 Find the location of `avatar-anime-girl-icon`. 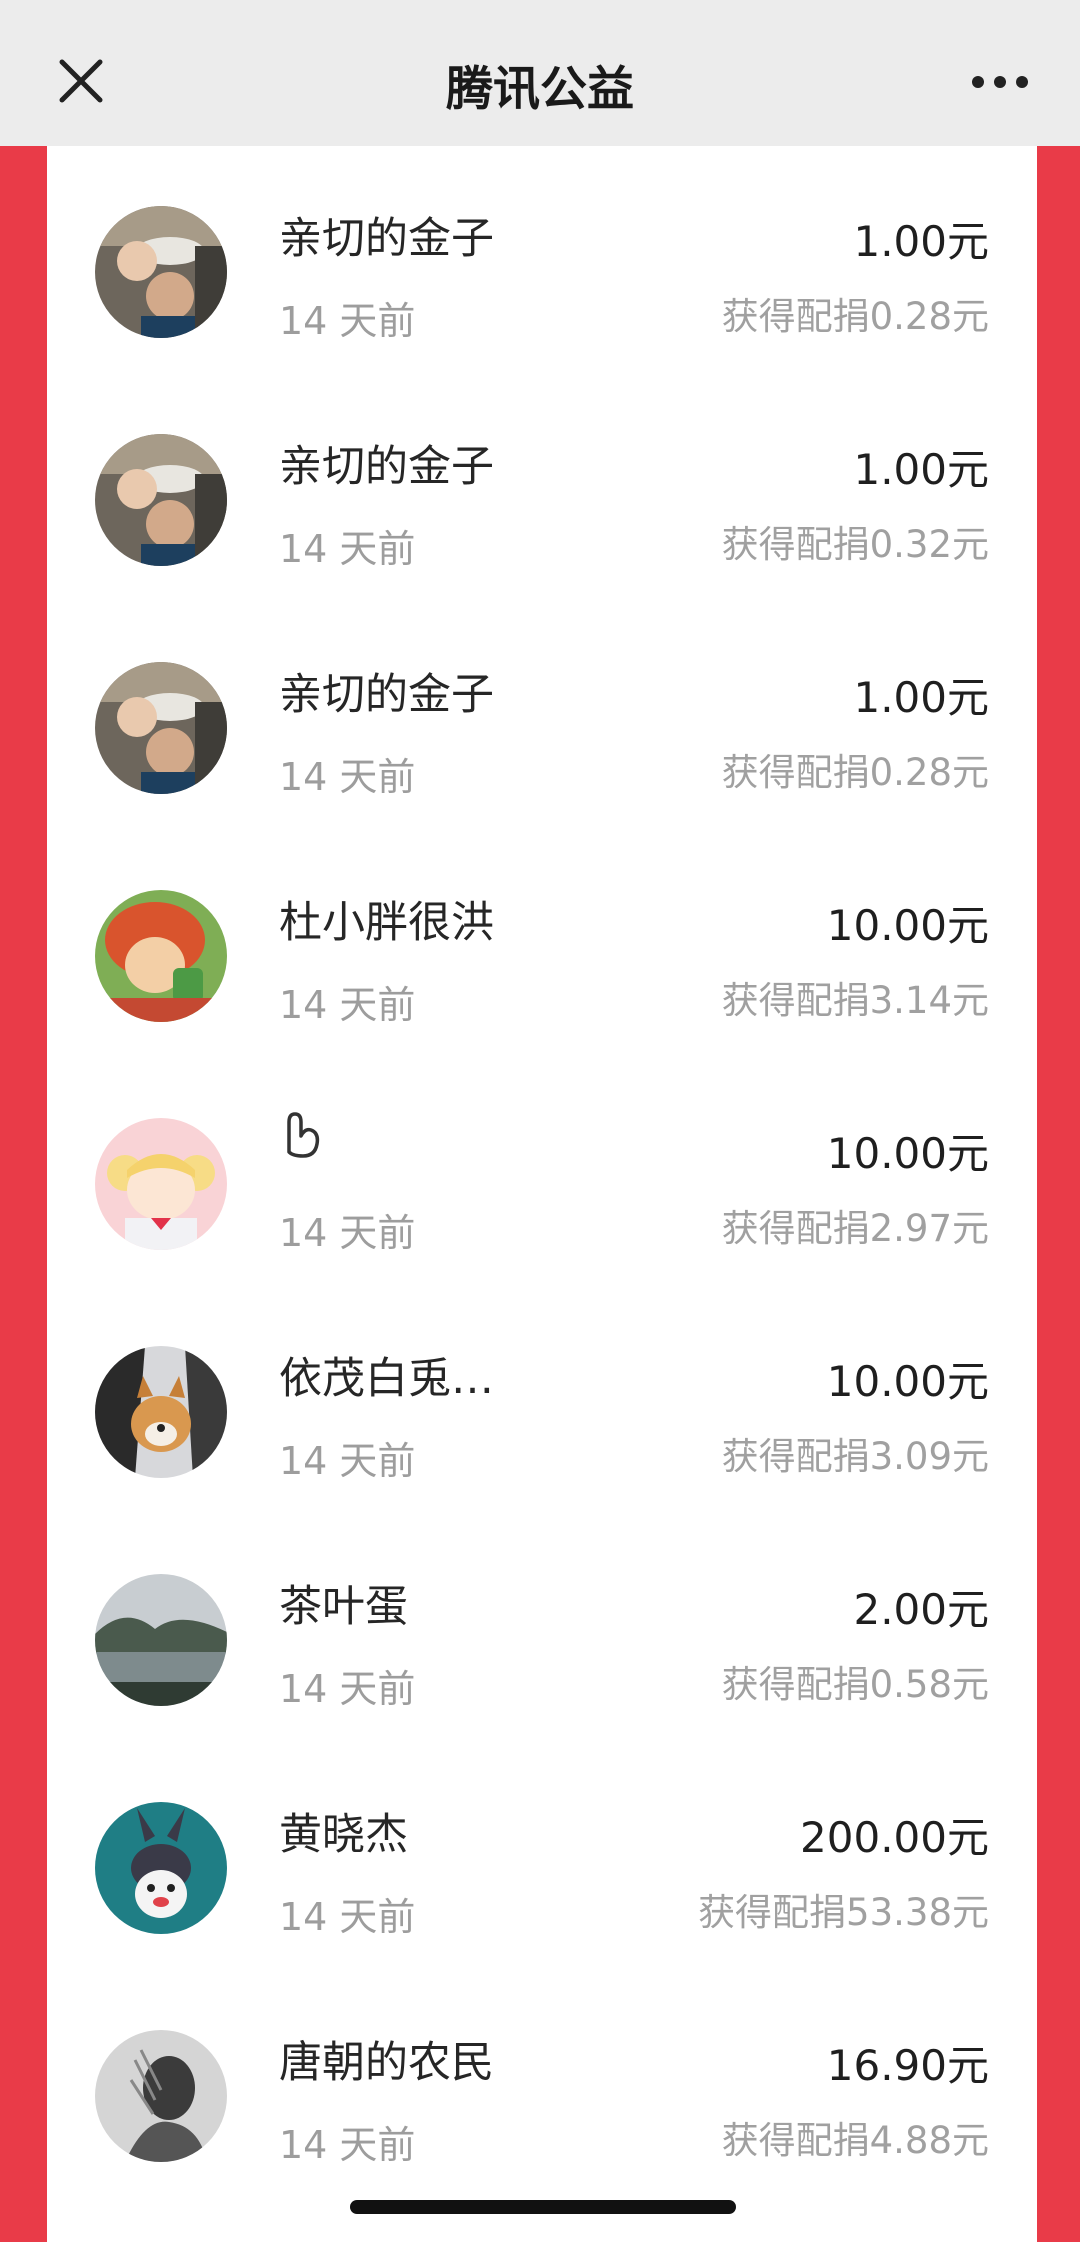

avatar-anime-girl-icon is located at coordinates (161, 1184).